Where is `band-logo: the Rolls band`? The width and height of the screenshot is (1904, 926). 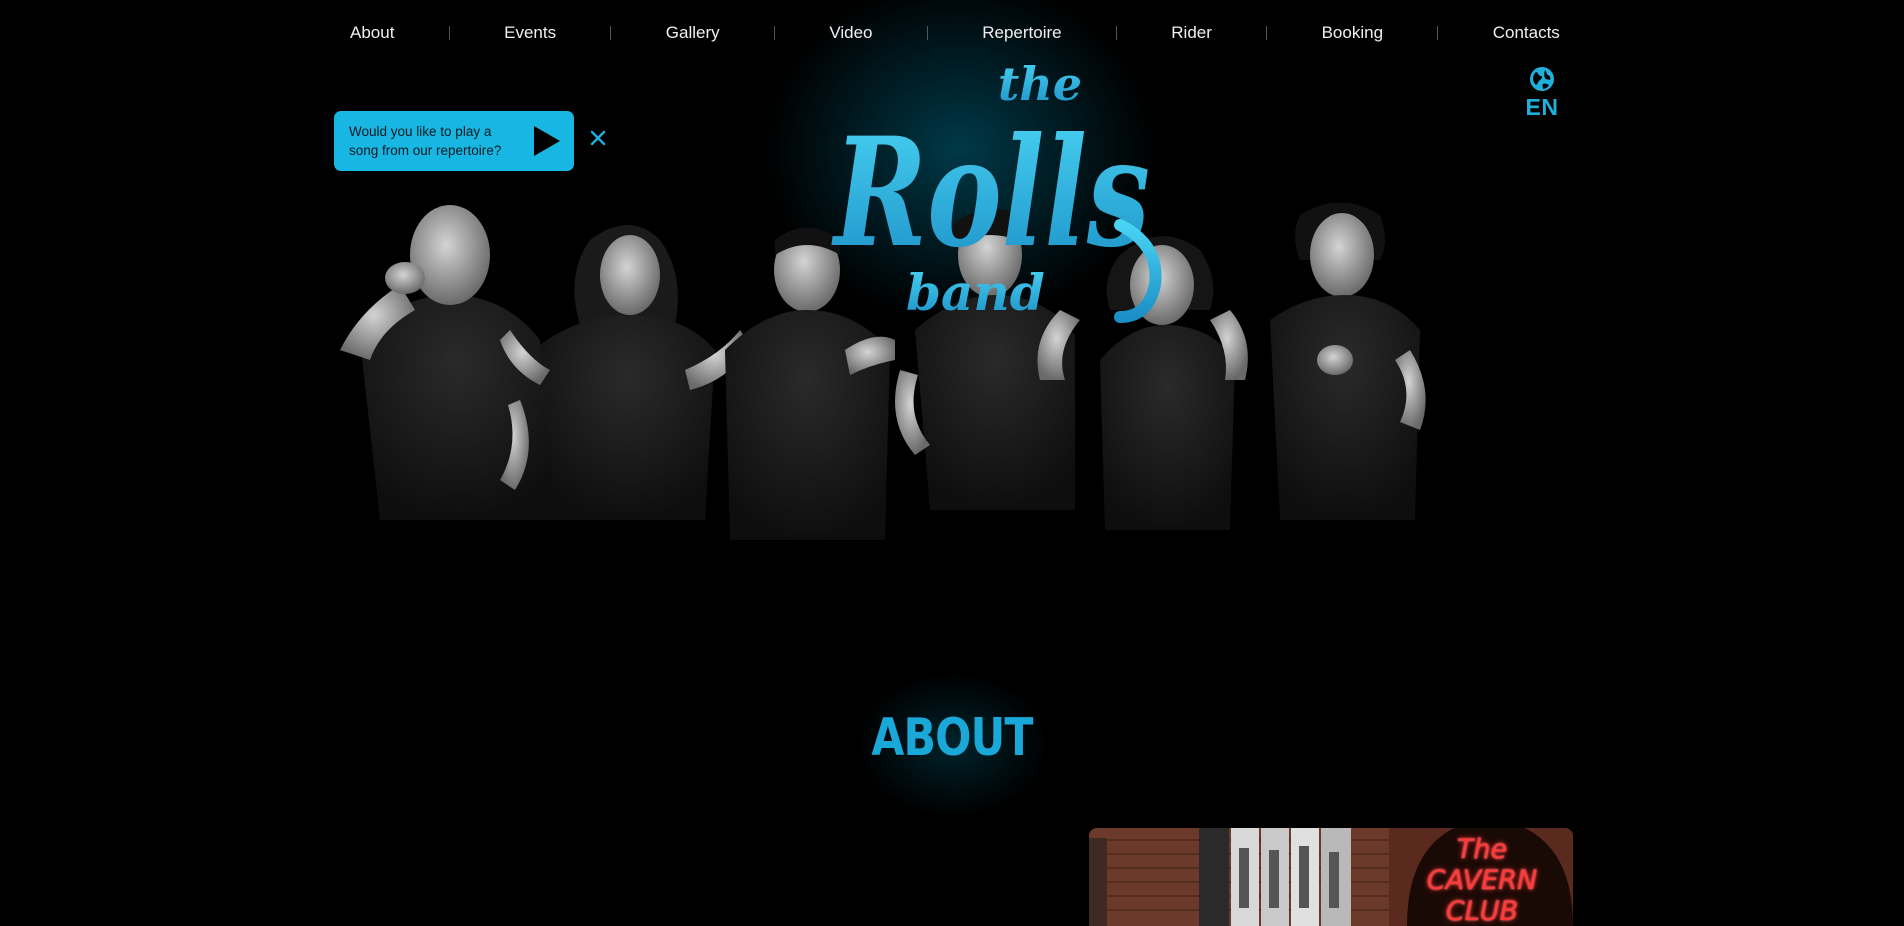
band-logo: the Rolls band is located at coordinates (996, 190).